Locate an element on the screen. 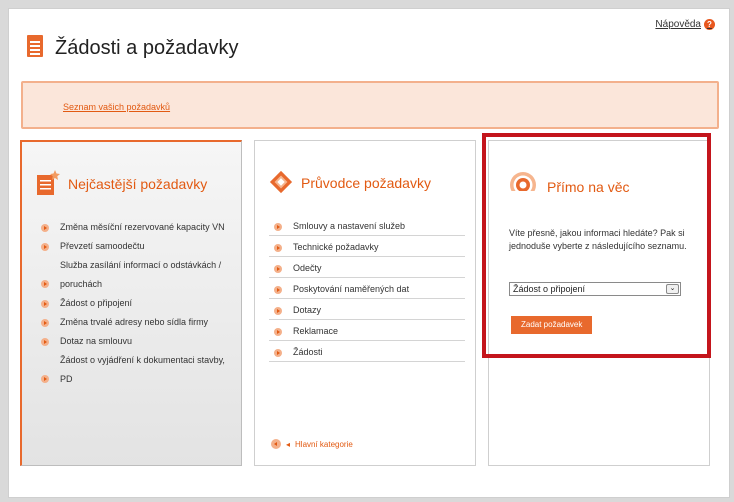 Image resolution: width=734 pixels, height=502 pixels. highlight-frame is located at coordinates (596, 245).